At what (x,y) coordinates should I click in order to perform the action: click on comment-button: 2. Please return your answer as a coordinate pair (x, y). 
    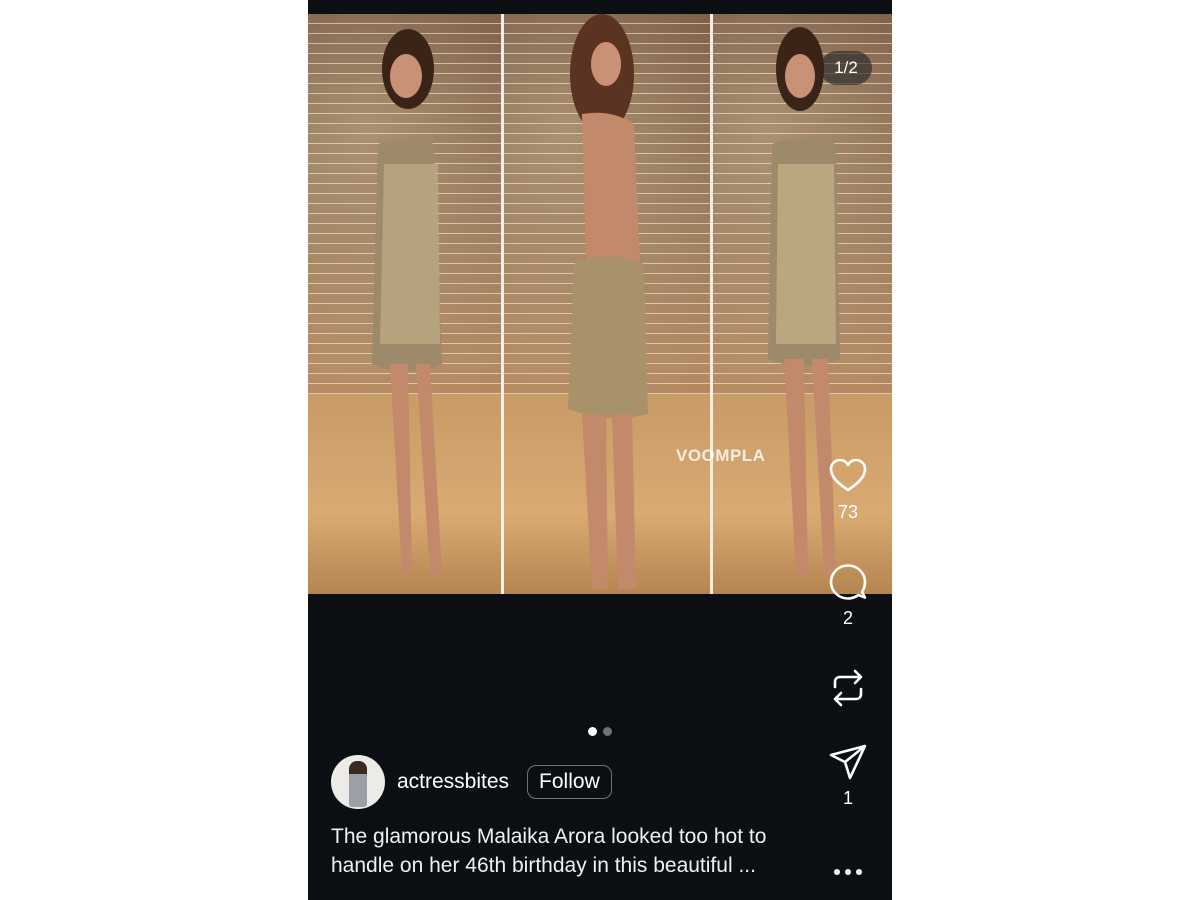
    Looking at the image, I should click on (848, 595).